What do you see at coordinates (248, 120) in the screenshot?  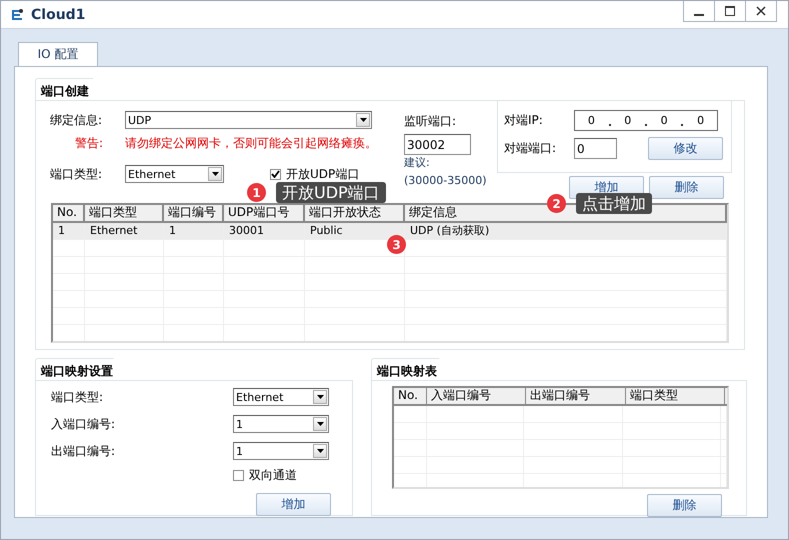 I see `binding-dropdown: UDP` at bounding box center [248, 120].